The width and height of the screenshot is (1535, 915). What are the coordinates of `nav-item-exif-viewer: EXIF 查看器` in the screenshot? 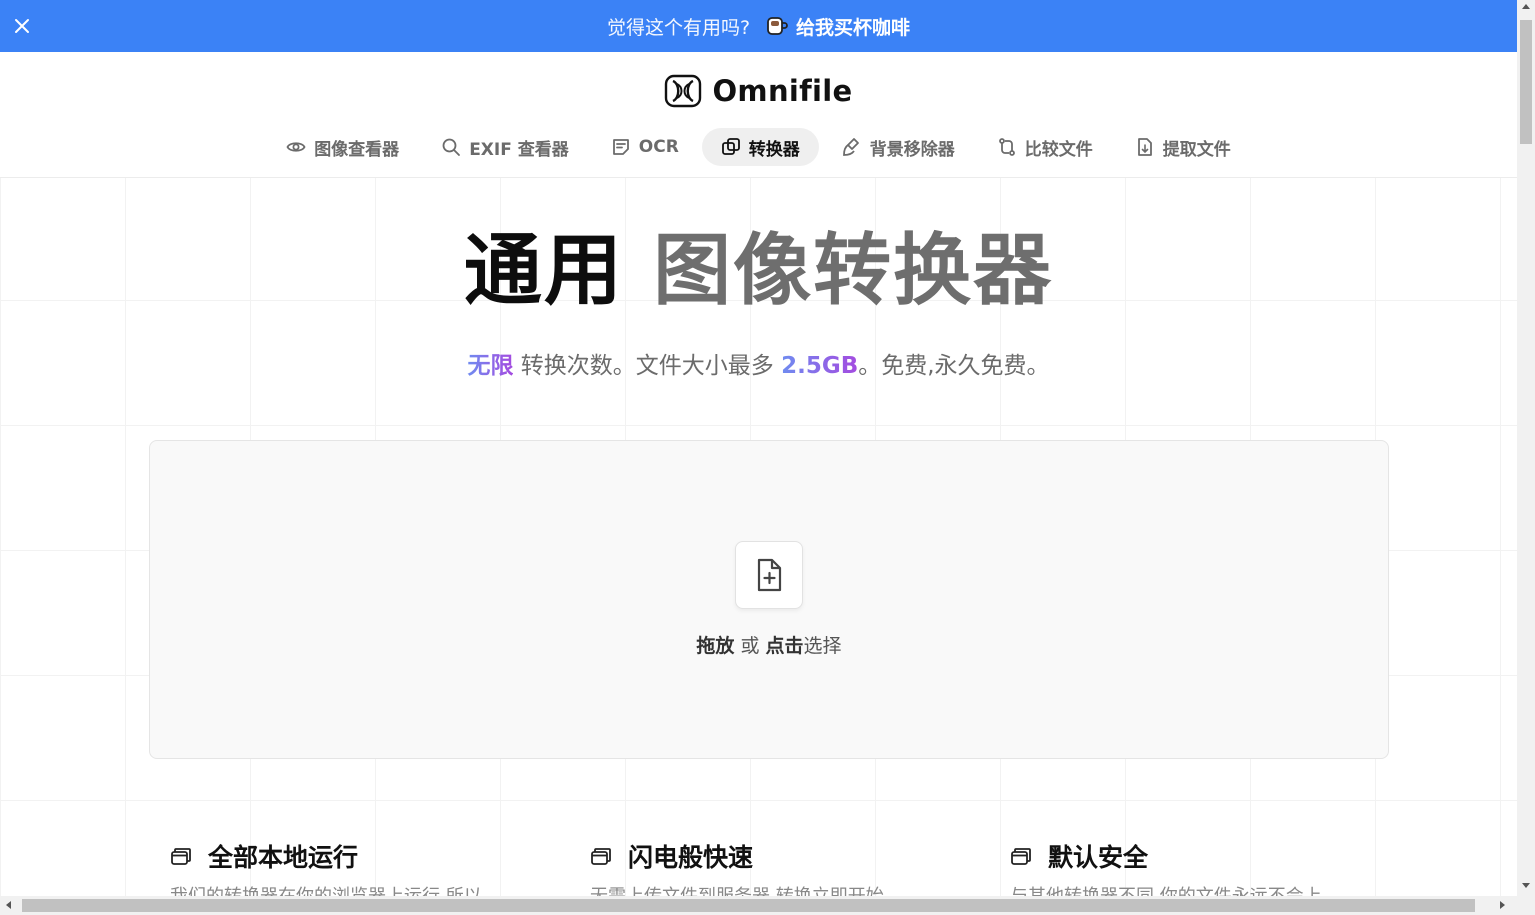 It's located at (505, 147).